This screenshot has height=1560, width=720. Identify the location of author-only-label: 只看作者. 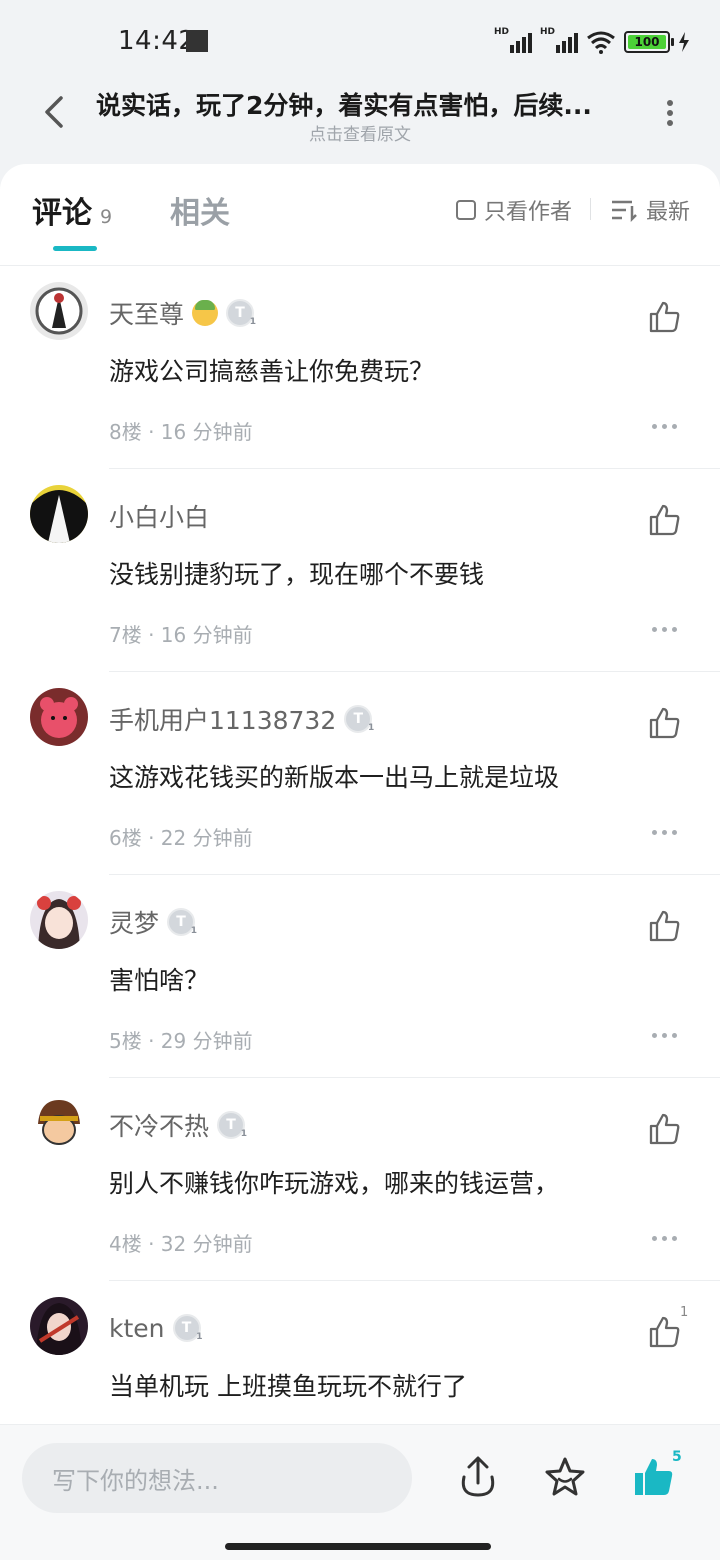
(528, 212).